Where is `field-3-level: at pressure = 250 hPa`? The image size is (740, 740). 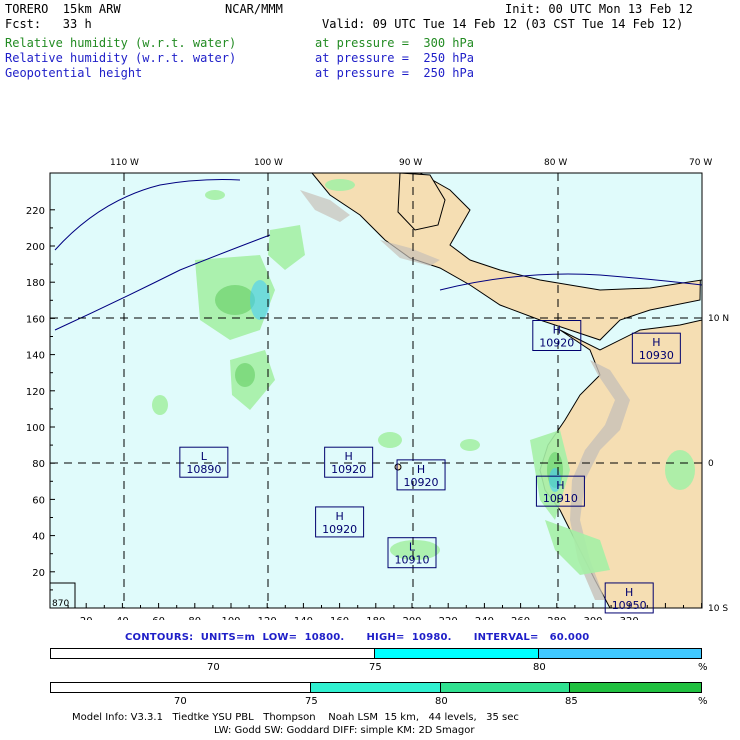 field-3-level: at pressure = 250 hPa is located at coordinates (394, 73).